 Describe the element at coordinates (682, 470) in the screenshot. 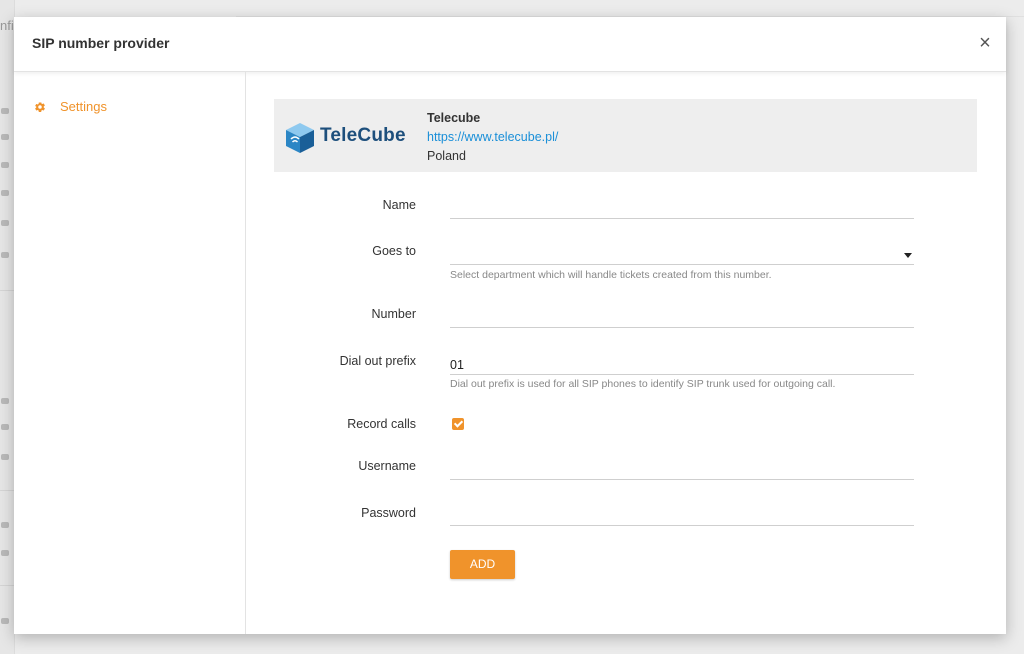

I see `username-field` at that location.